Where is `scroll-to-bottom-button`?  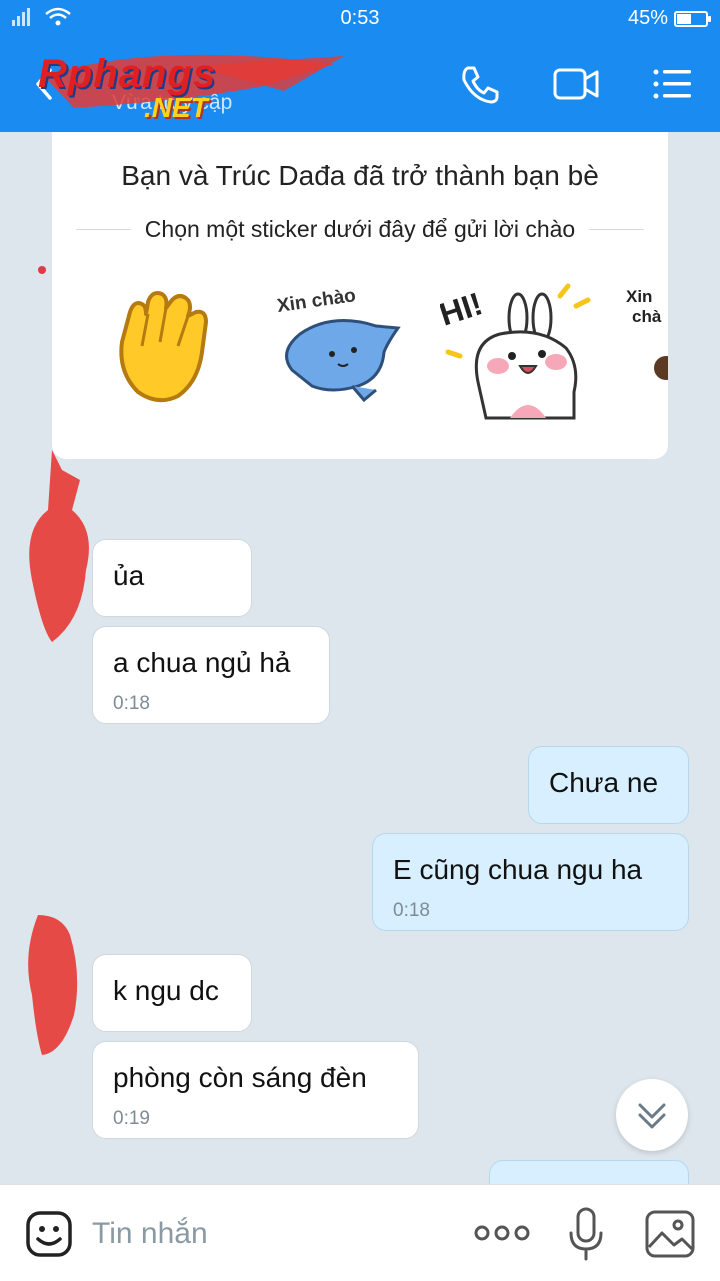
scroll-to-bottom-button is located at coordinates (652, 1115).